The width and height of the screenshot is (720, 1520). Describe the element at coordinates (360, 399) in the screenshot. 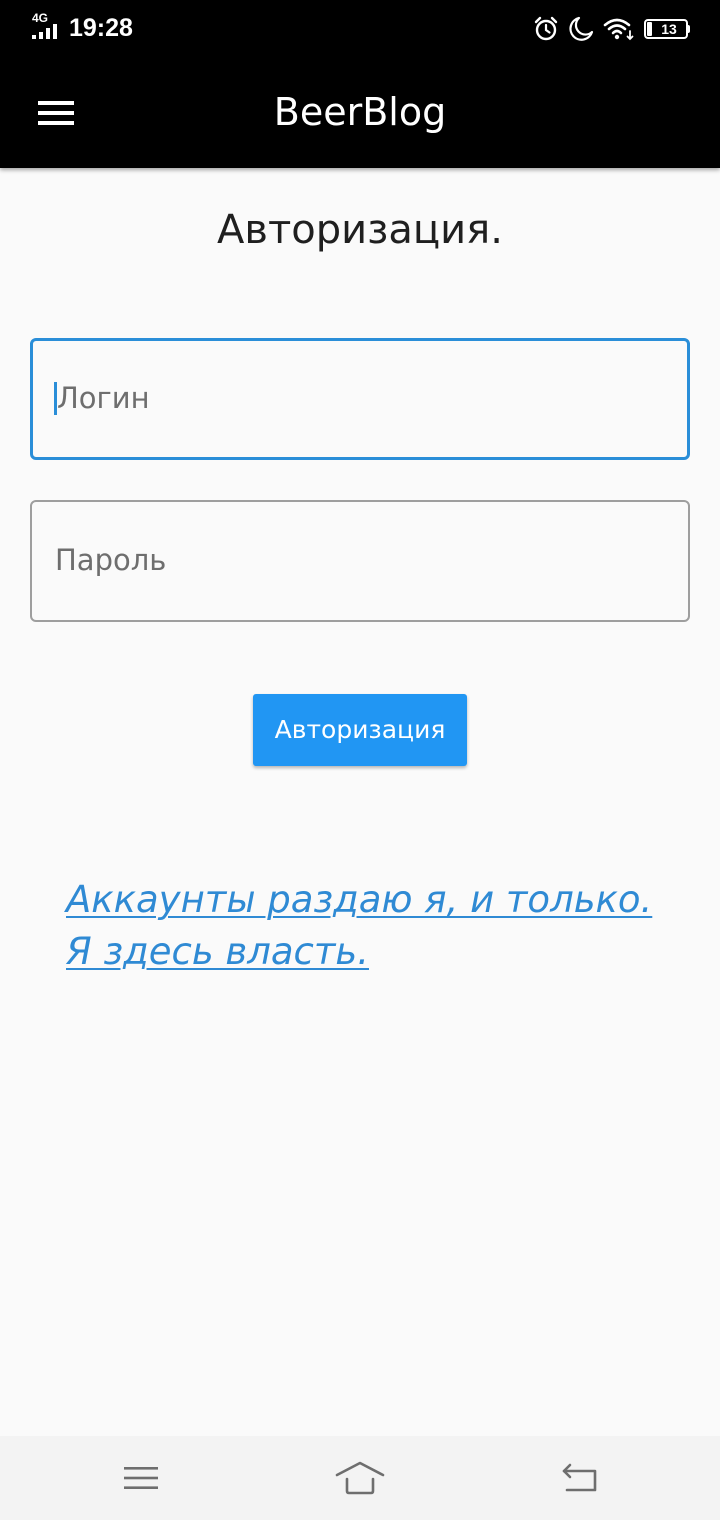

I see `login-input: Логин` at that location.